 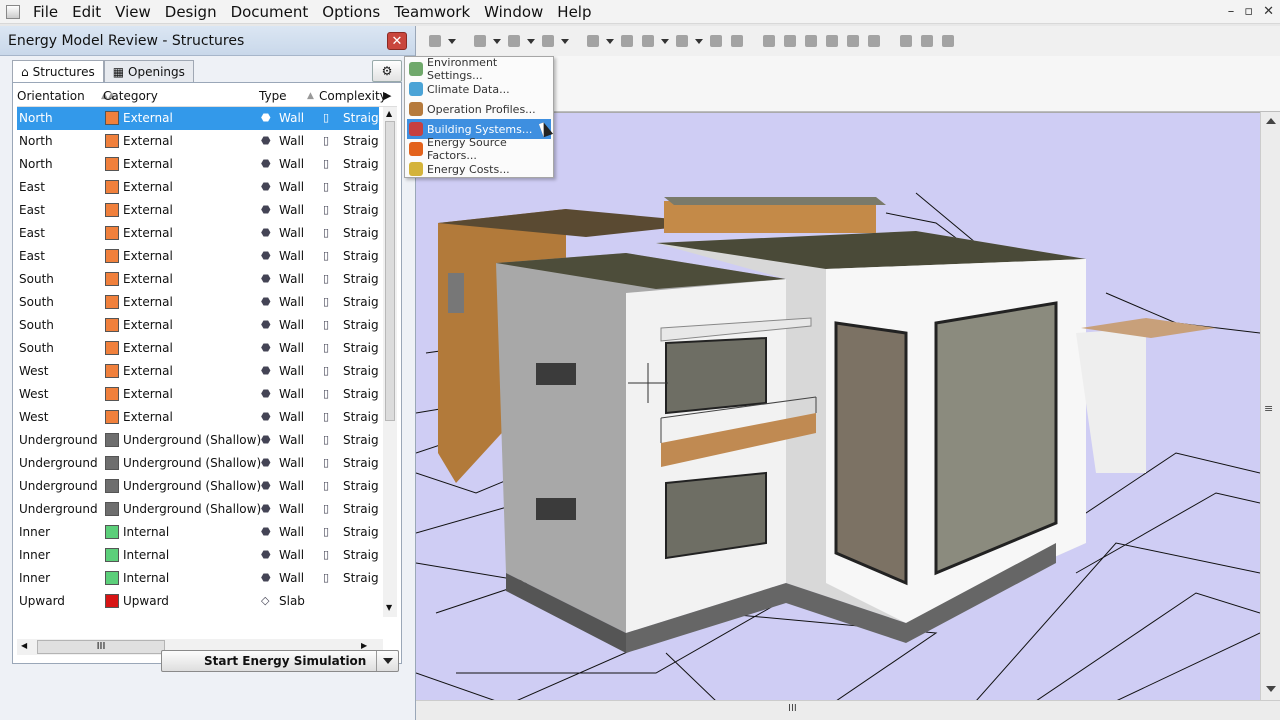 What do you see at coordinates (351, 12) in the screenshot?
I see `menu-options: Options` at bounding box center [351, 12].